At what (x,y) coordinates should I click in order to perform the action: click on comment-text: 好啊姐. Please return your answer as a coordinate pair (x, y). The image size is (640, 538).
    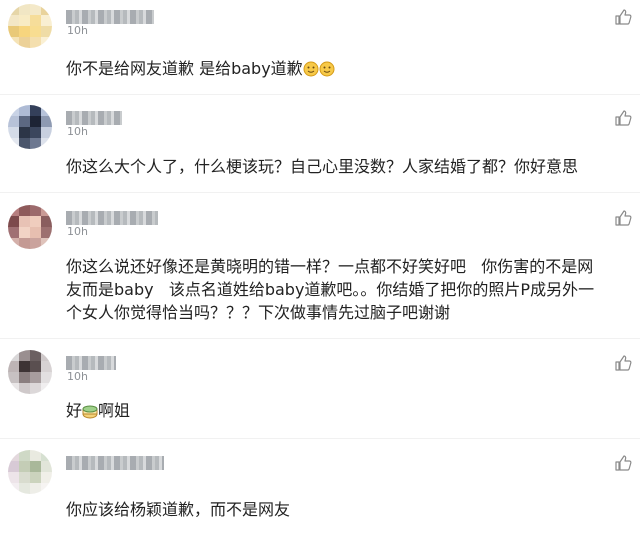
    Looking at the image, I should click on (350, 410).